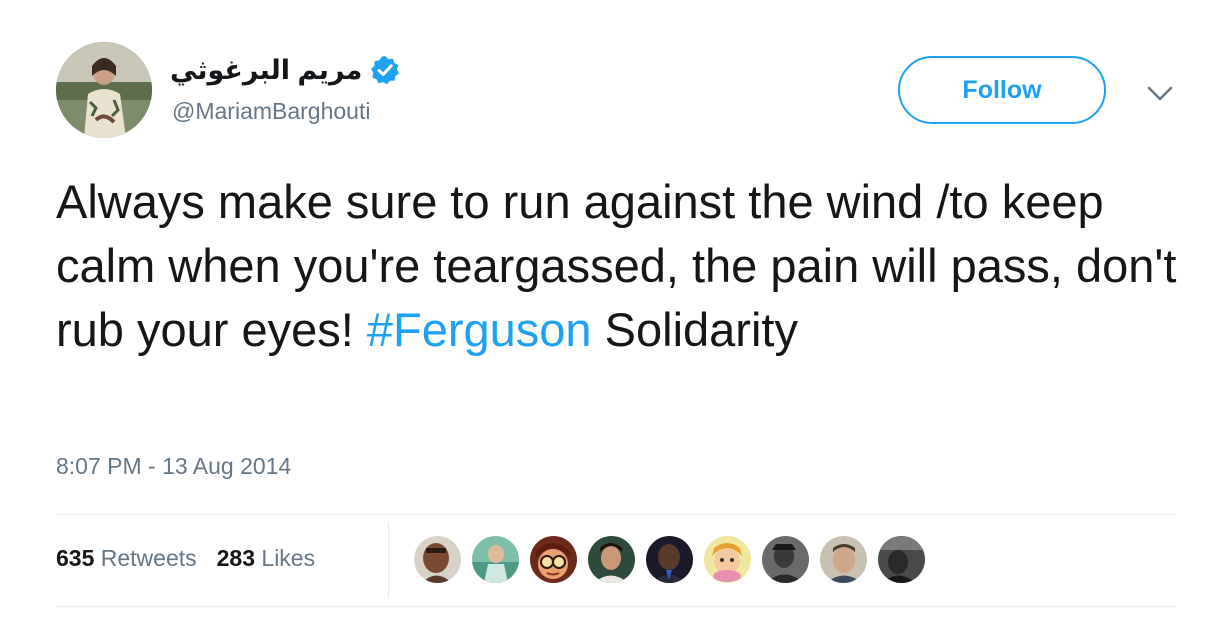 Image resolution: width=1230 pixels, height=624 pixels. Describe the element at coordinates (479, 329) in the screenshot. I see `hashtag-link: #Ferguson` at that location.